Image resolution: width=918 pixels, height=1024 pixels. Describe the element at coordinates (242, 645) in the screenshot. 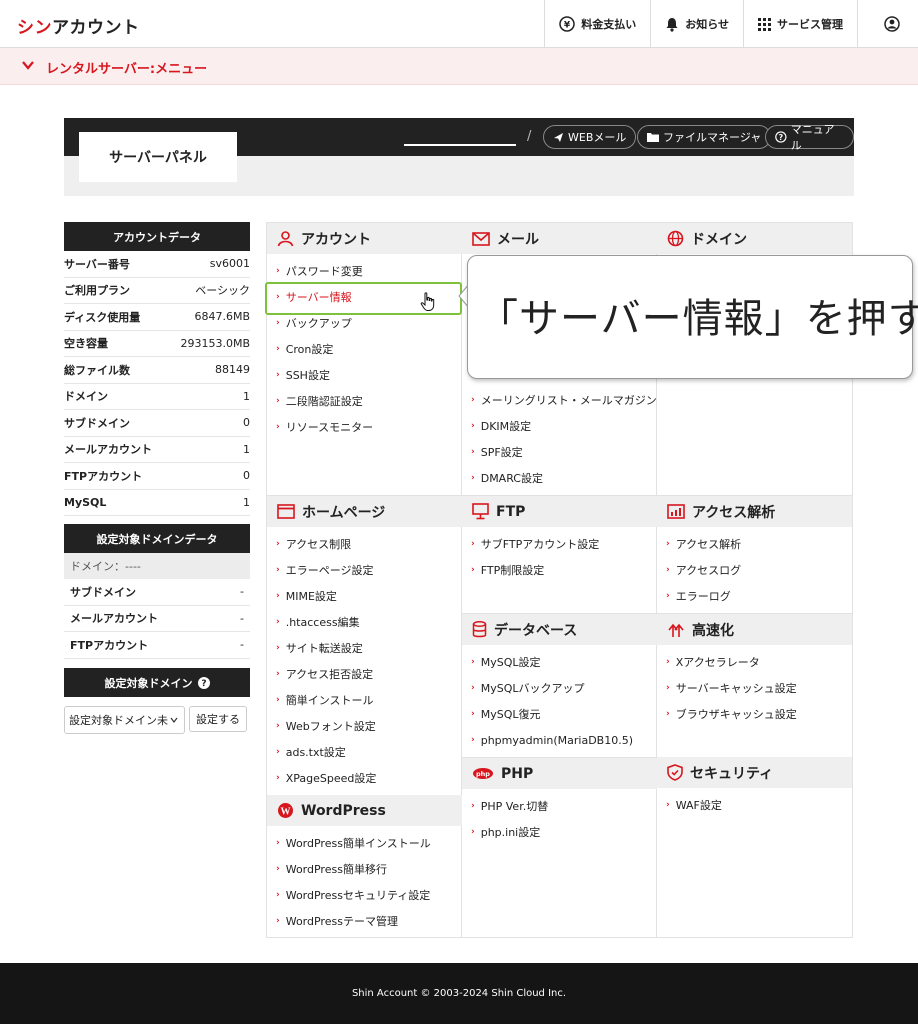

I see `row-value: -` at that location.